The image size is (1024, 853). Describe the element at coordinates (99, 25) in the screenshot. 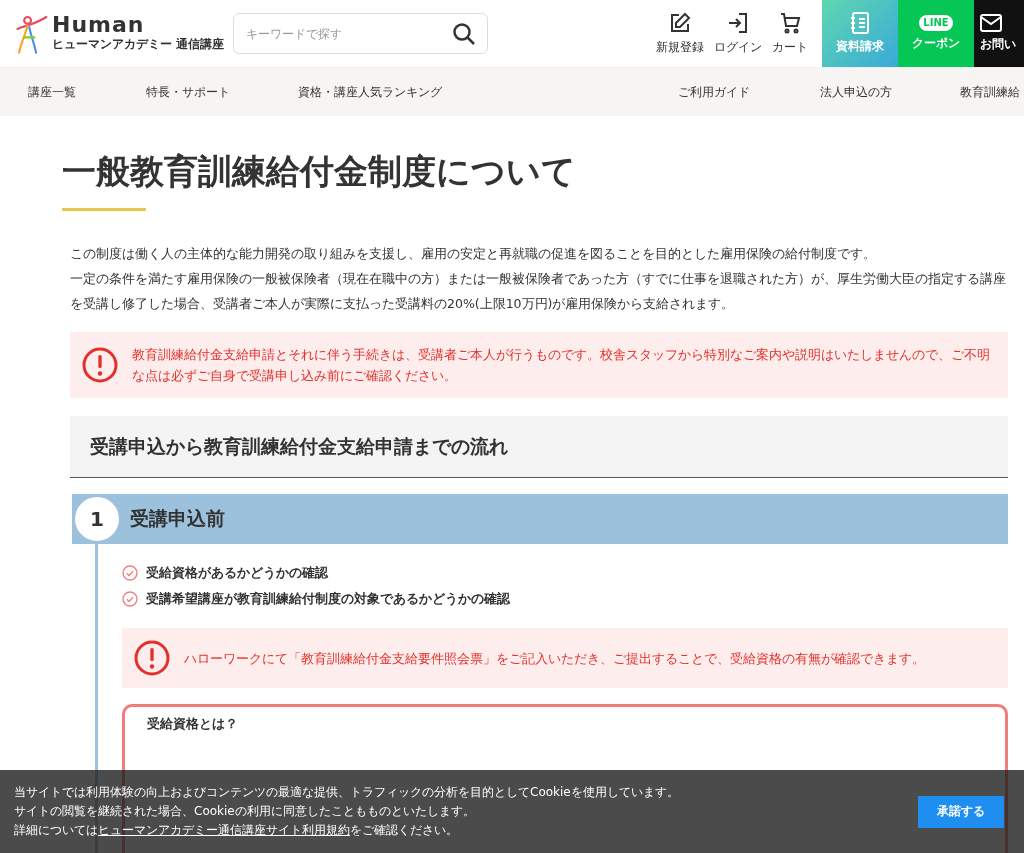

I see `logo-wordmark: Human` at that location.